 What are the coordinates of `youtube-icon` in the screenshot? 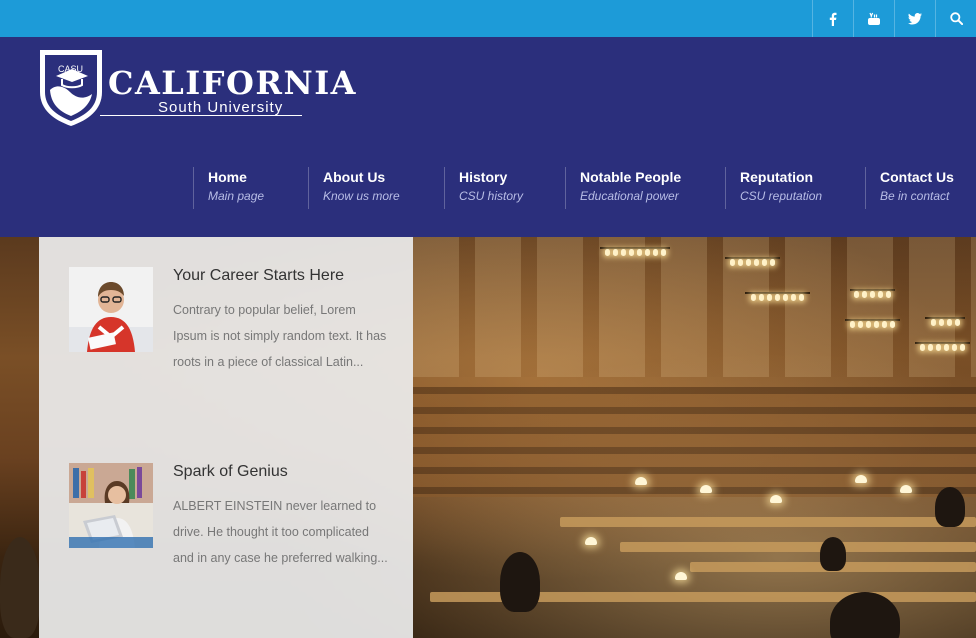 It's located at (874, 18).